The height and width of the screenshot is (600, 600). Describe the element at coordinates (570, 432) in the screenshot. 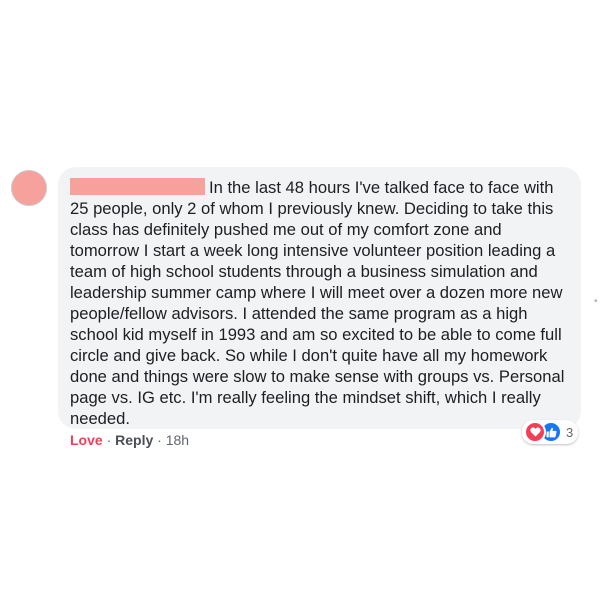

I see `reaction-count: 3` at that location.